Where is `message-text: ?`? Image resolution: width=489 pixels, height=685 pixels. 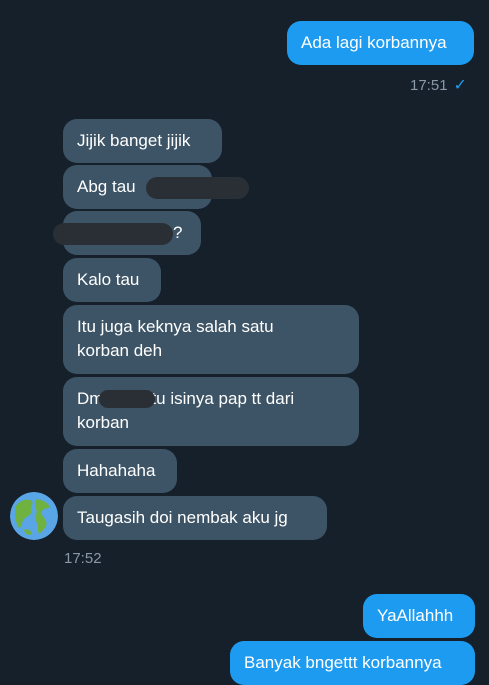
message-text: ? is located at coordinates (178, 232).